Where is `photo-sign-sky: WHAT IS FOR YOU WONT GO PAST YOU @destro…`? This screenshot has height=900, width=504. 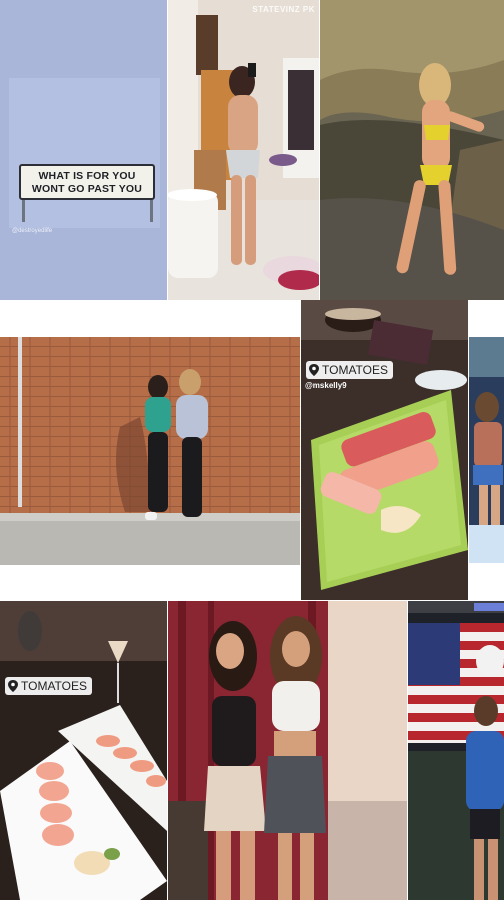
photo-sign-sky: WHAT IS FOR YOU WONT GO PAST YOU @destro… is located at coordinates (83, 150).